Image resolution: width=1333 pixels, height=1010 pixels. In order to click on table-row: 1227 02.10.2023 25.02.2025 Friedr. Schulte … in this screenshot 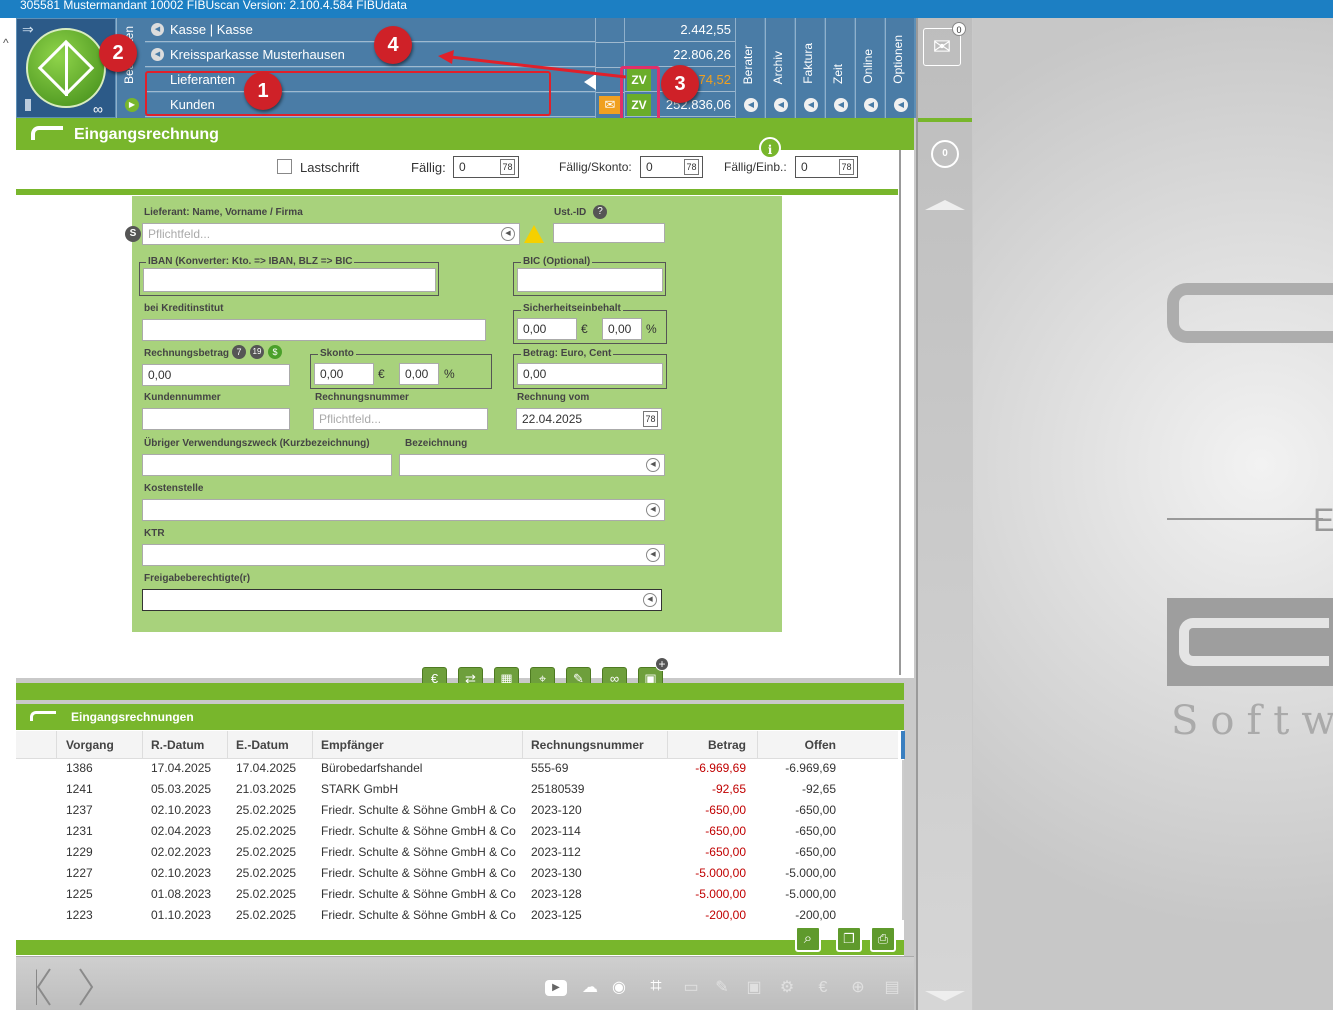, I will do `click(457, 873)`.